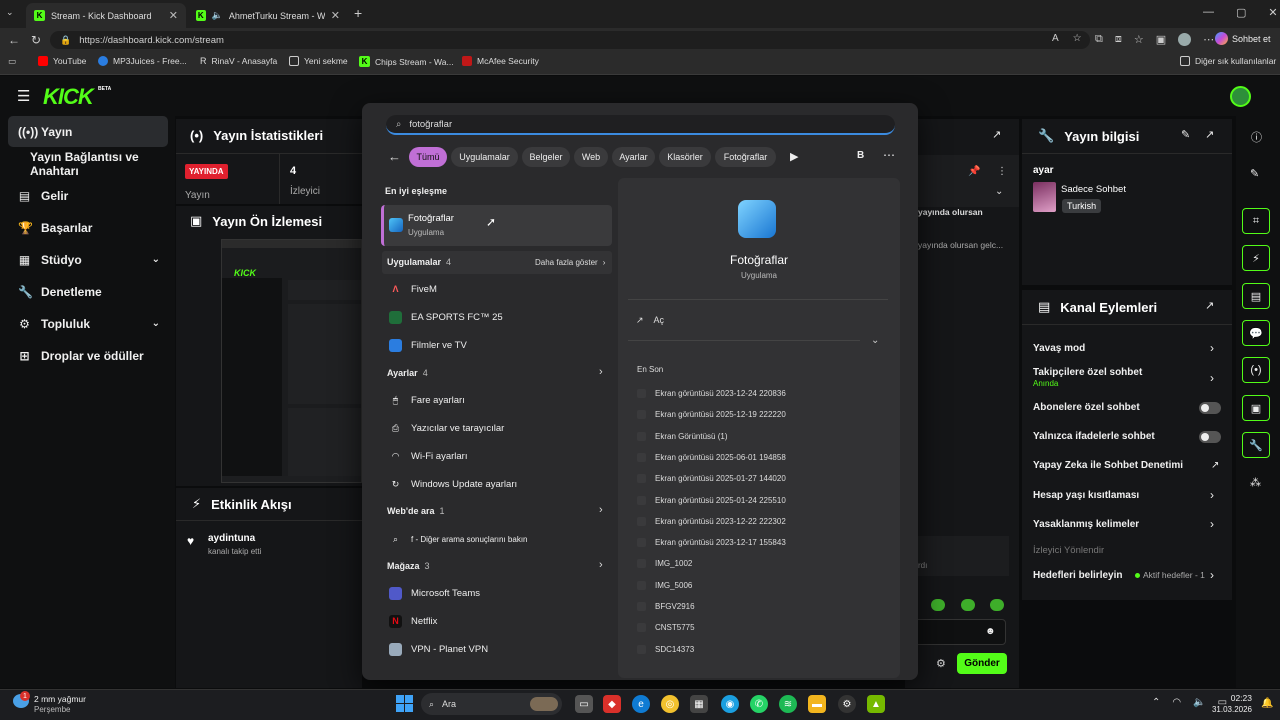 The height and width of the screenshot is (720, 1280). Describe the element at coordinates (641, 704) in the screenshot. I see `edge-icon: e` at that location.